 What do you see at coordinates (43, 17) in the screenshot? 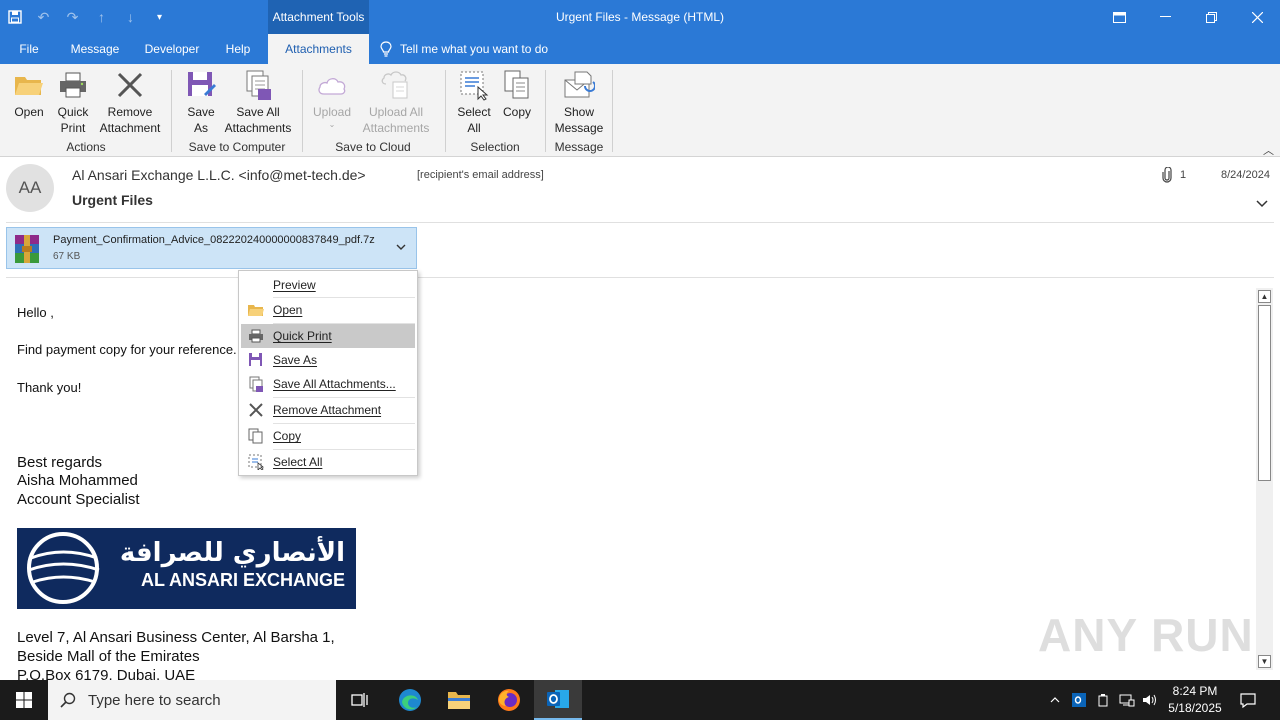
I see `undo-icon: ↶` at bounding box center [43, 17].